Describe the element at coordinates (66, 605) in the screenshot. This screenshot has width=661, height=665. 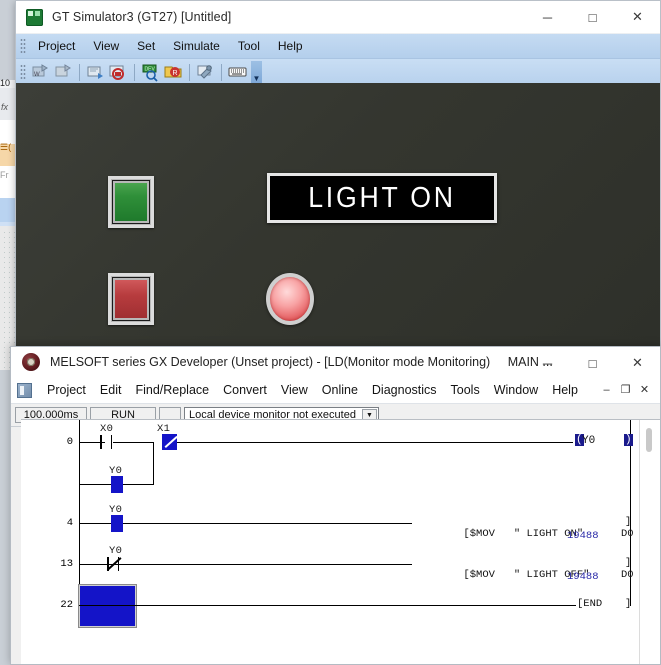
I see `step-number-22: 22` at that location.